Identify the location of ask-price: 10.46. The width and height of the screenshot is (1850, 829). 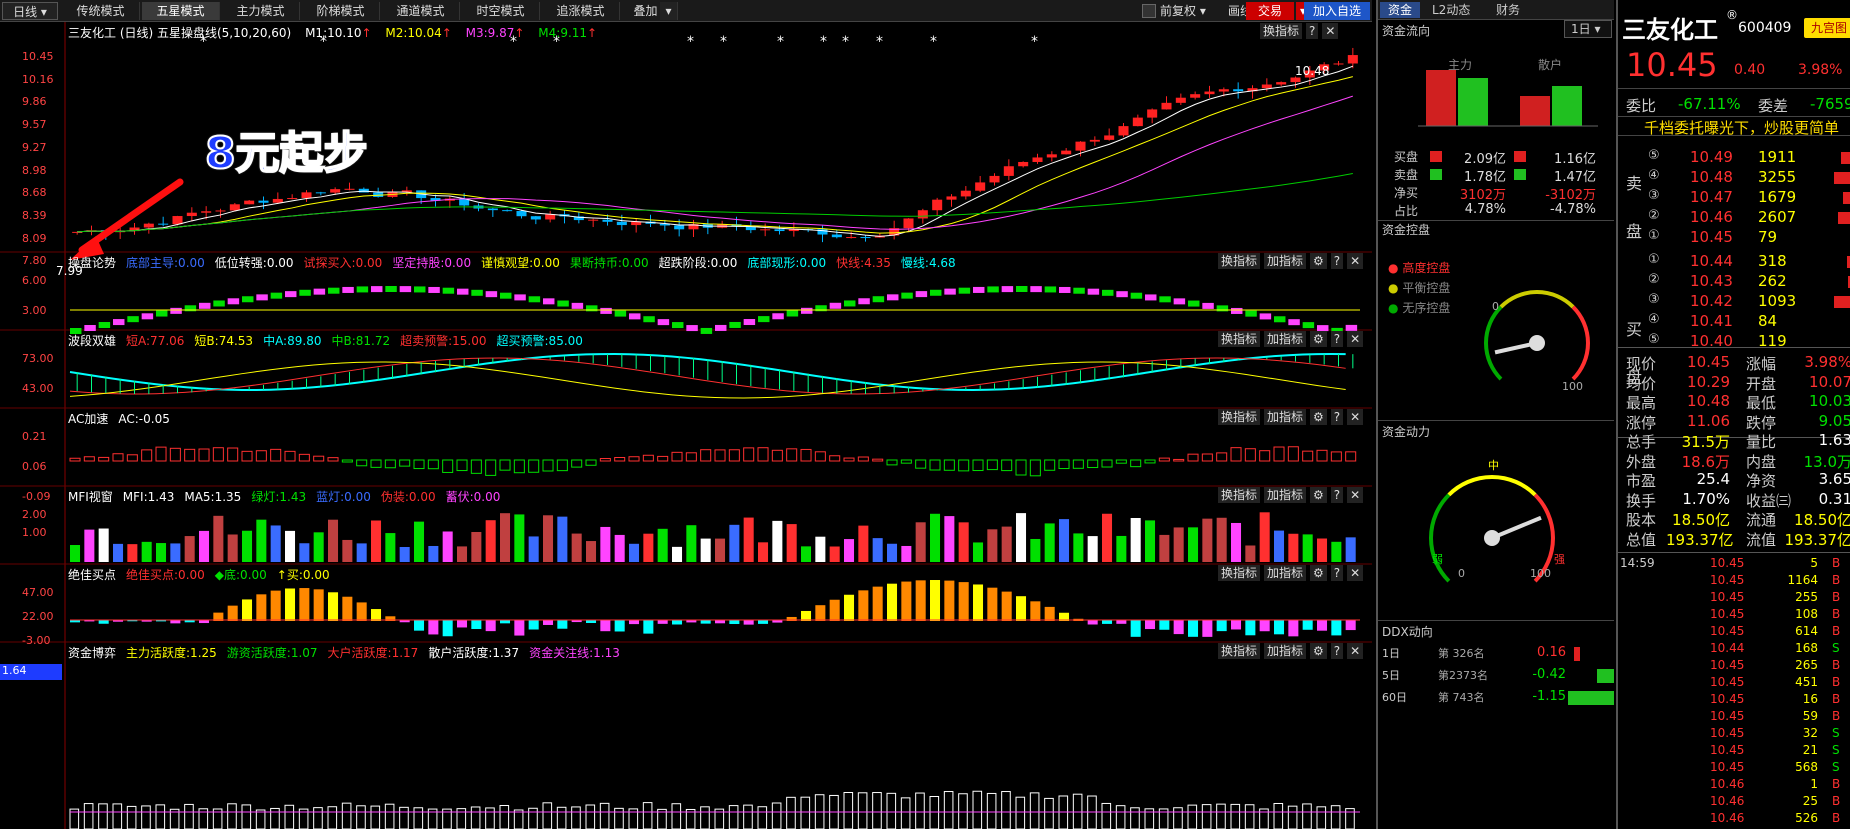
(1711, 217).